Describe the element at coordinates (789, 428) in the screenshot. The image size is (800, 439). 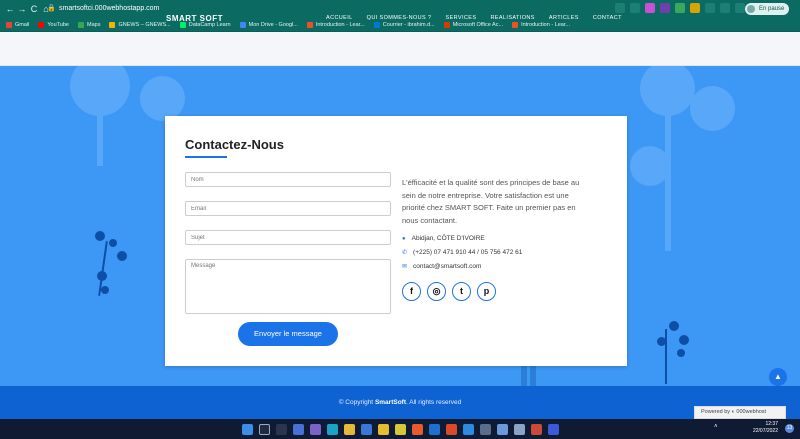
I see `notification-badge: 13` at that location.